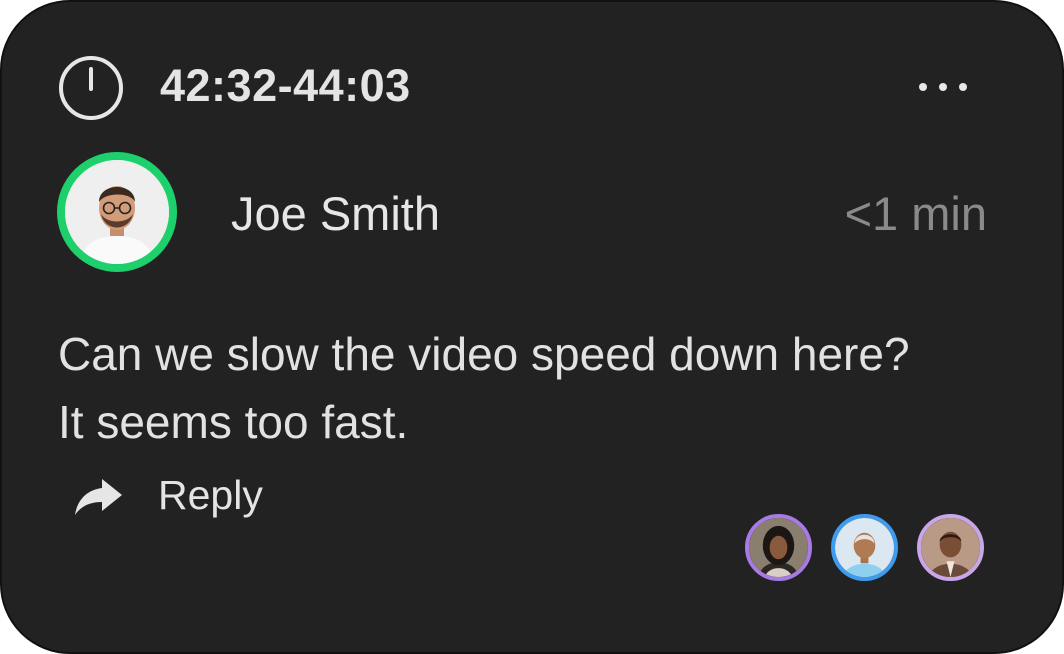  What do you see at coordinates (210, 495) in the screenshot?
I see `reply-label: Reply` at bounding box center [210, 495].